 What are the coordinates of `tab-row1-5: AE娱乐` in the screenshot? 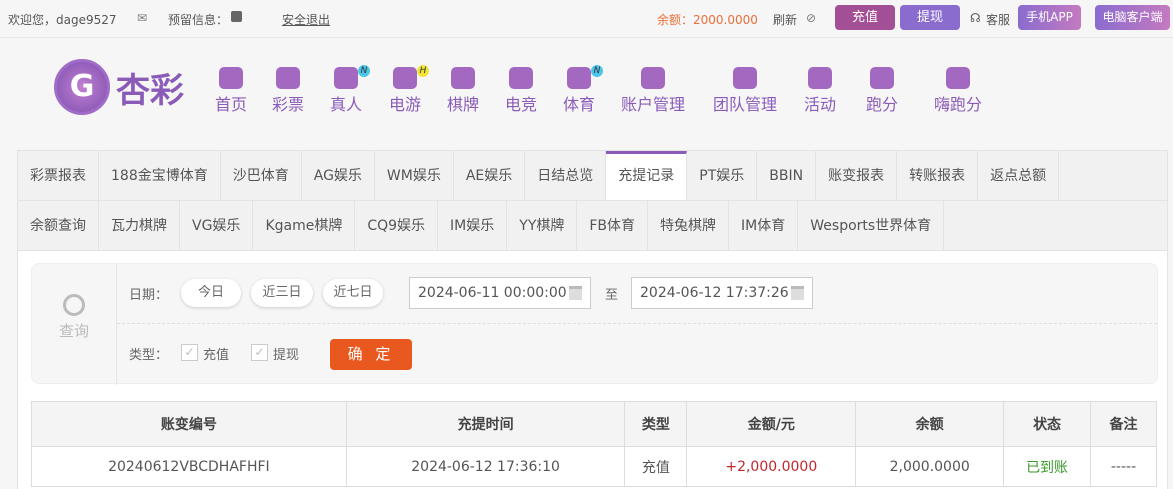 It's located at (490, 175).